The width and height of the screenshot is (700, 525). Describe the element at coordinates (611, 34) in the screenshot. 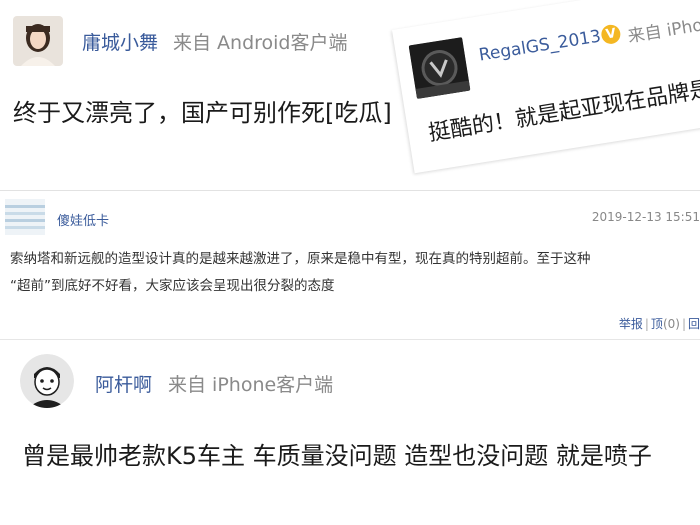

I see `verified-badge-icon: V` at that location.